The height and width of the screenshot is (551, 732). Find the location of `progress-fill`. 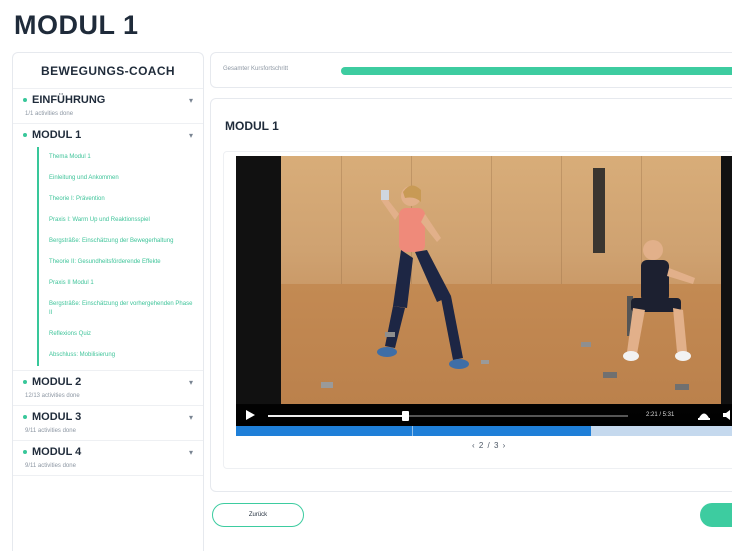

progress-fill is located at coordinates (536, 71).